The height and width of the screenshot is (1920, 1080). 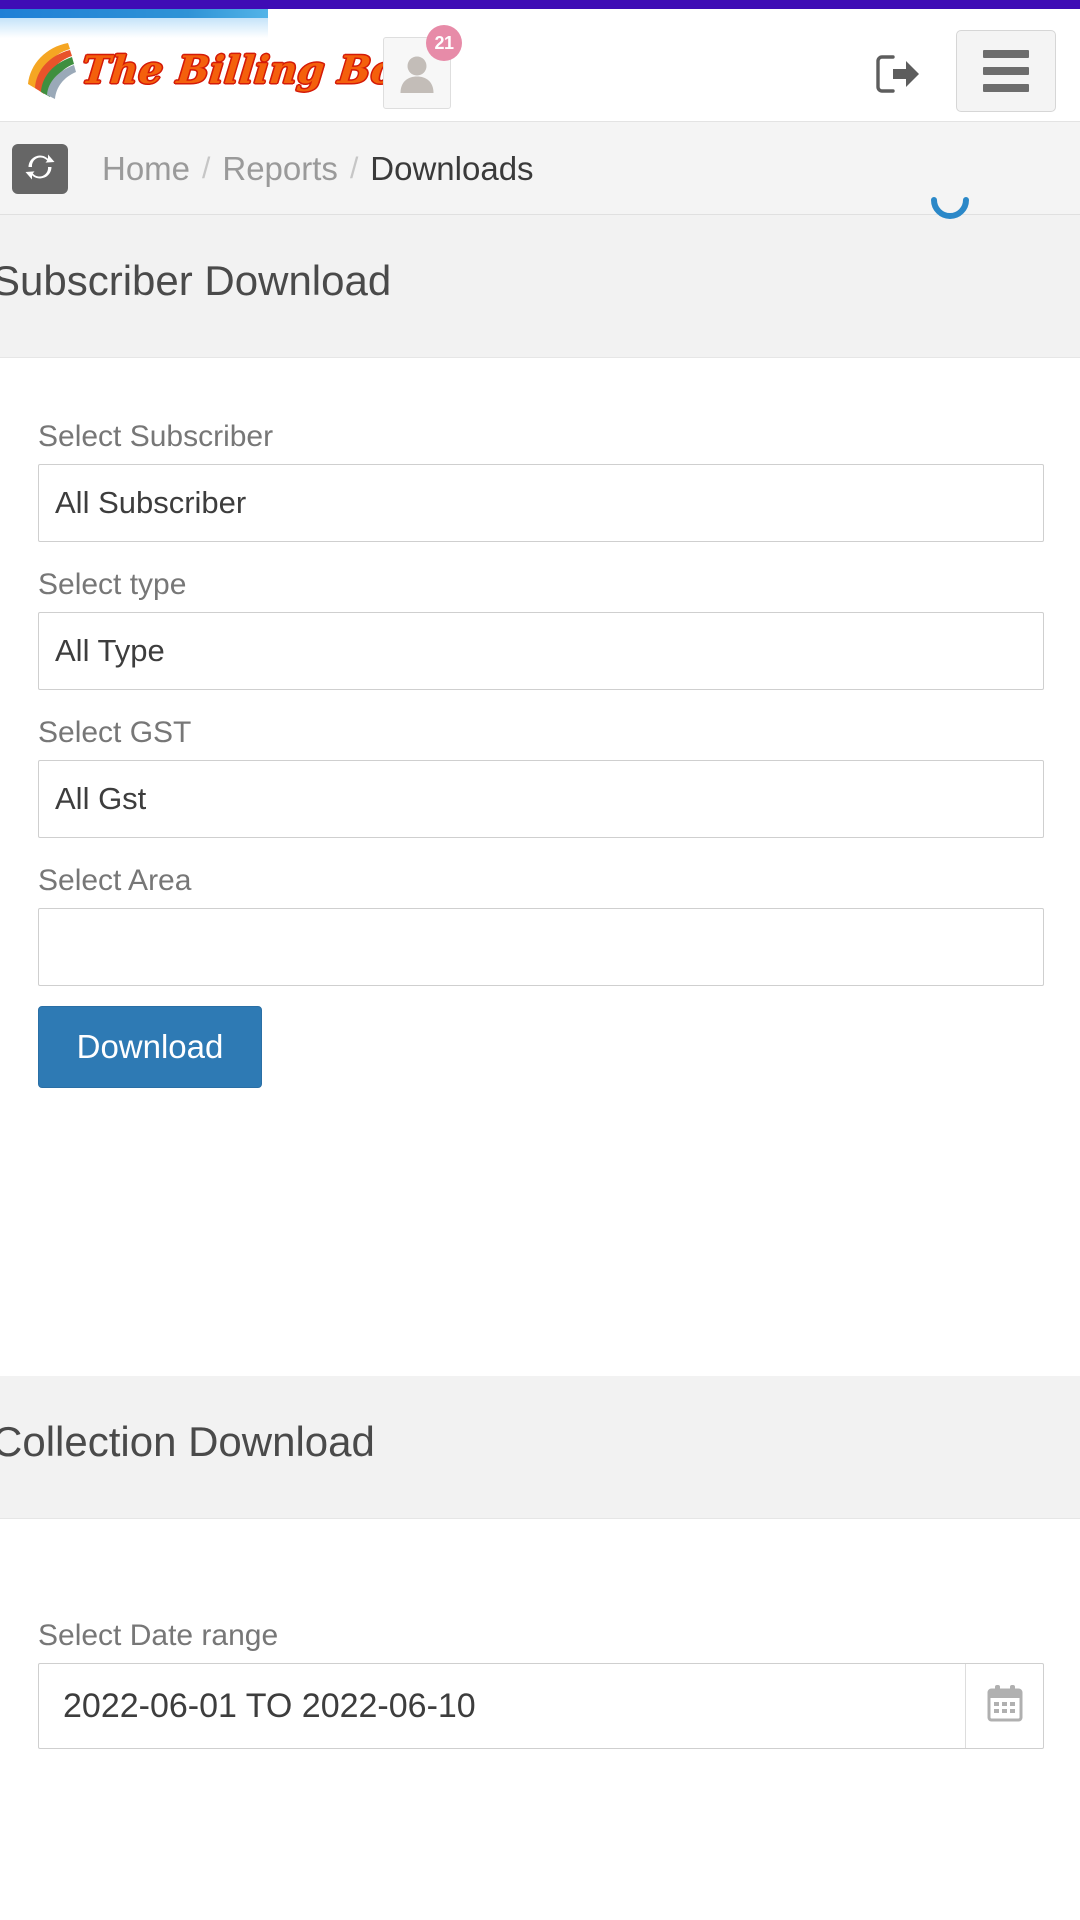 What do you see at coordinates (541, 651) in the screenshot?
I see `select-type-input: All Type` at bounding box center [541, 651].